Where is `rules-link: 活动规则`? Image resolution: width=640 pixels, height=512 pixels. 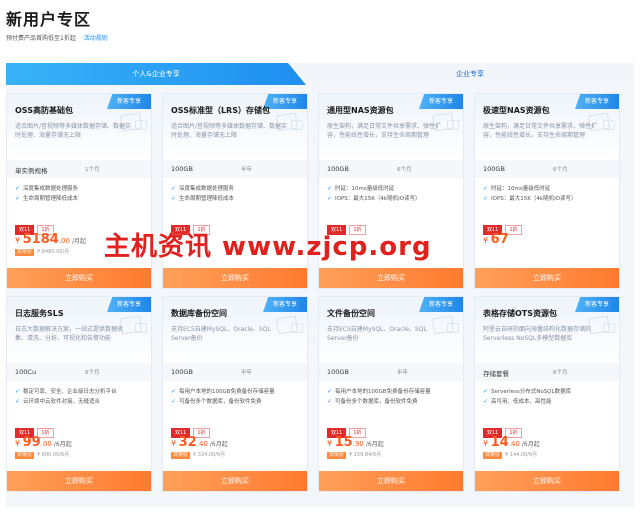 rules-link: 活动规则 is located at coordinates (96, 38).